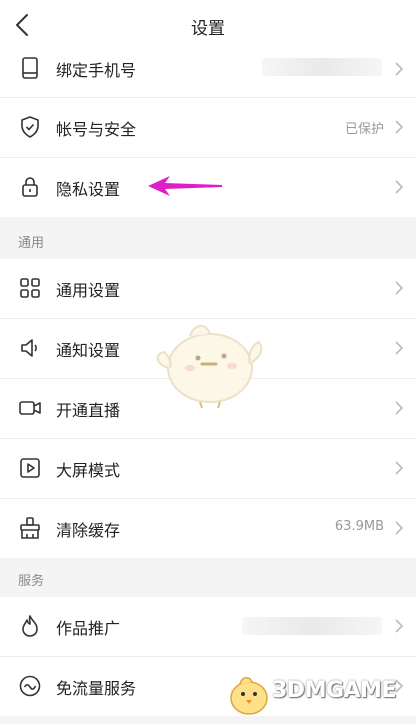  Describe the element at coordinates (88, 350) in the screenshot. I see `settings-row-label: 通知设置` at that location.